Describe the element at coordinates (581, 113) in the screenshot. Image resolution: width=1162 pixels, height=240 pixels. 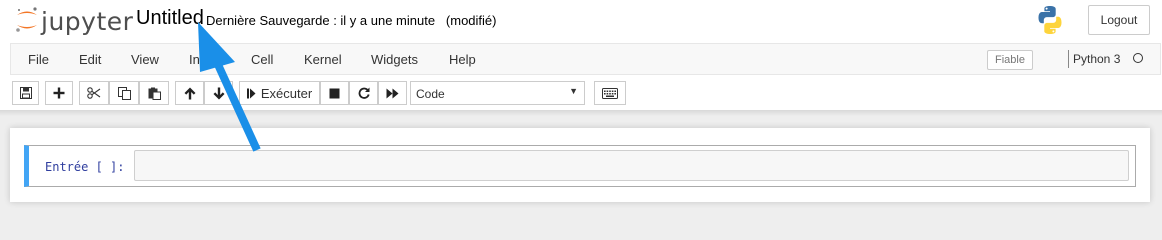
I see `header-shadow` at that location.